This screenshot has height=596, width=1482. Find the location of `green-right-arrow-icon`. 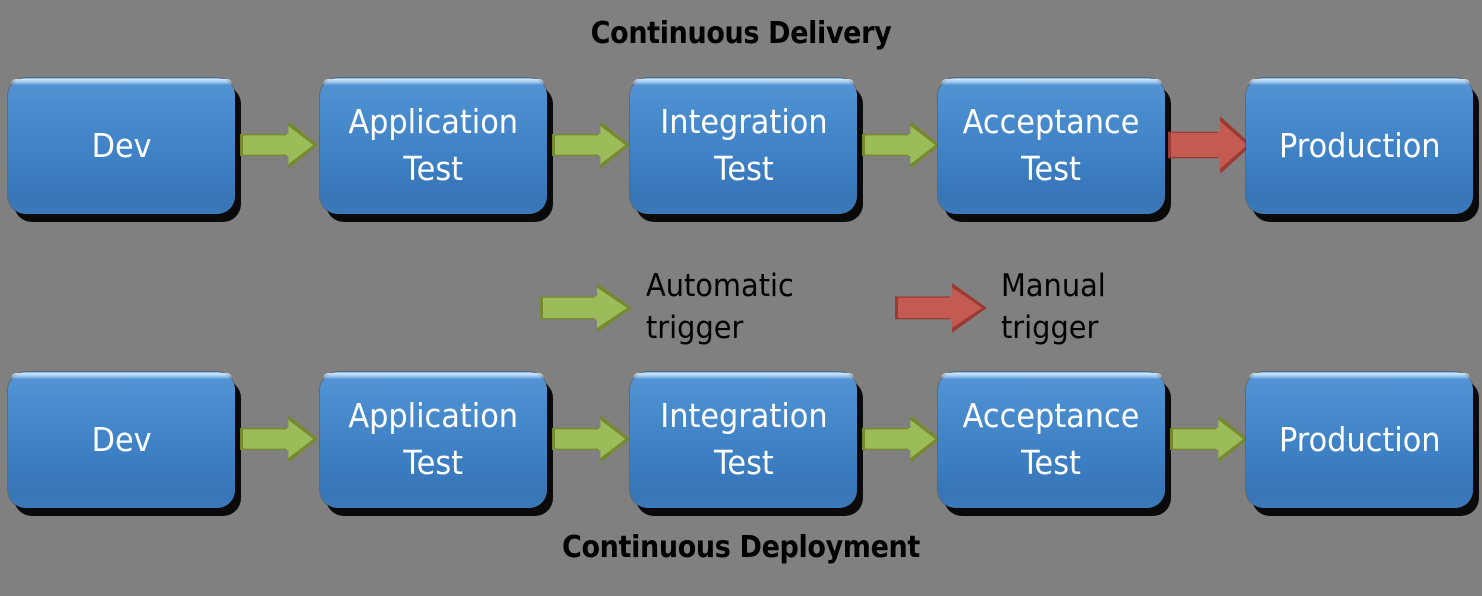

green-right-arrow-icon is located at coordinates (586, 307).